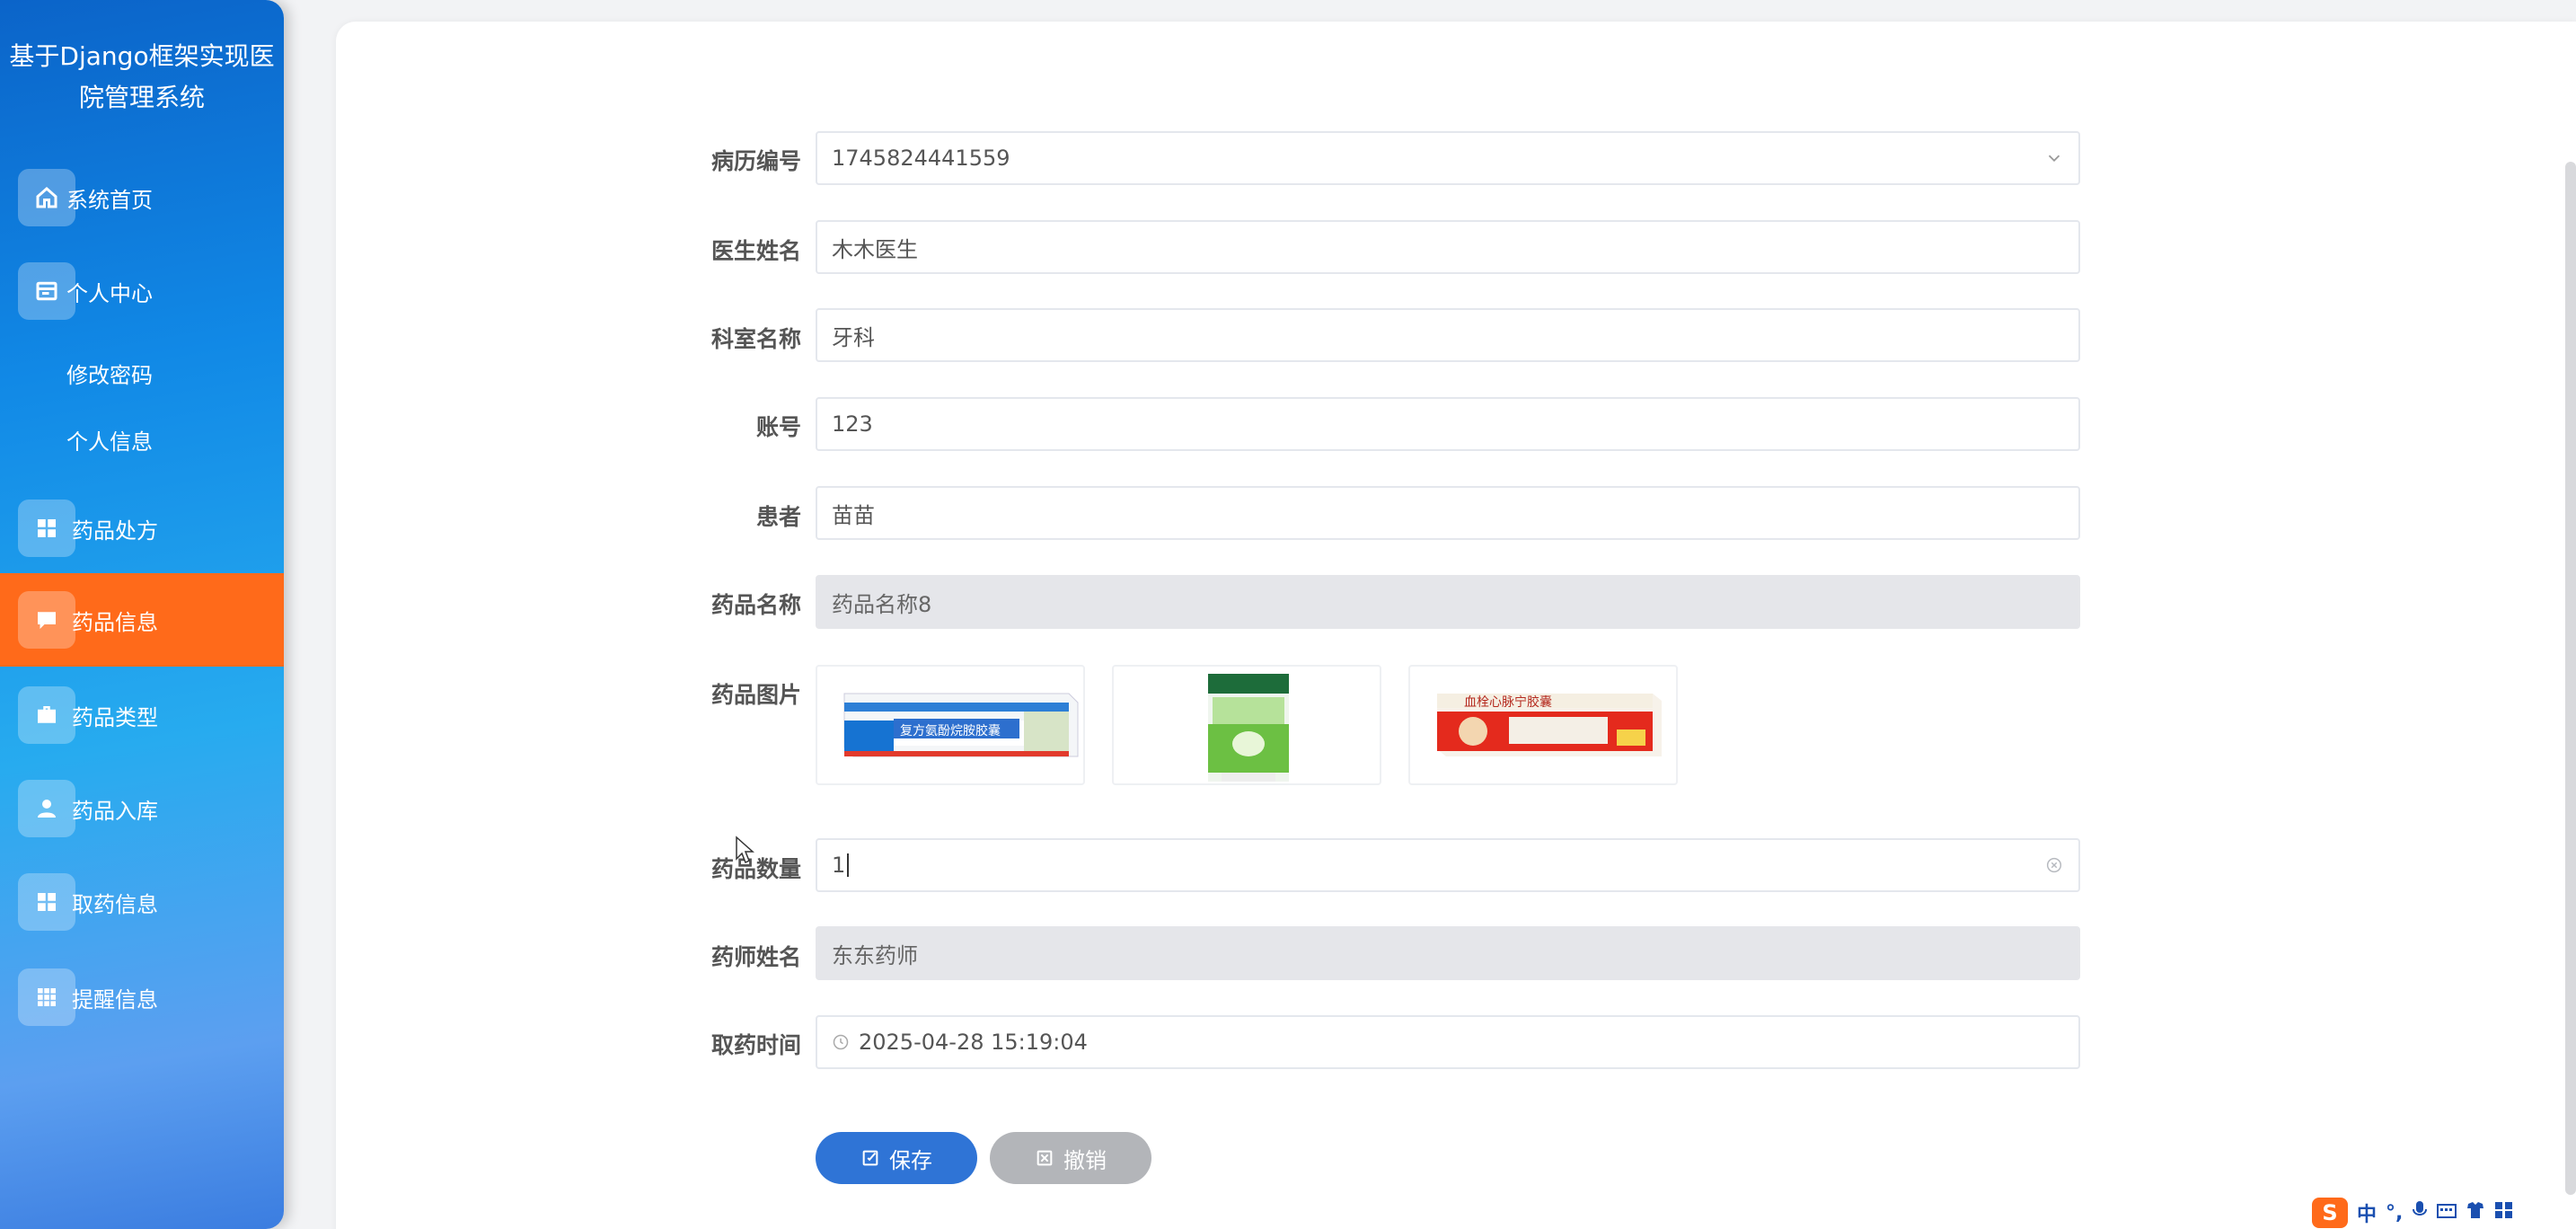 This screenshot has height=1229, width=2576. I want to click on ime-mode: 中, so click(2367, 1212).